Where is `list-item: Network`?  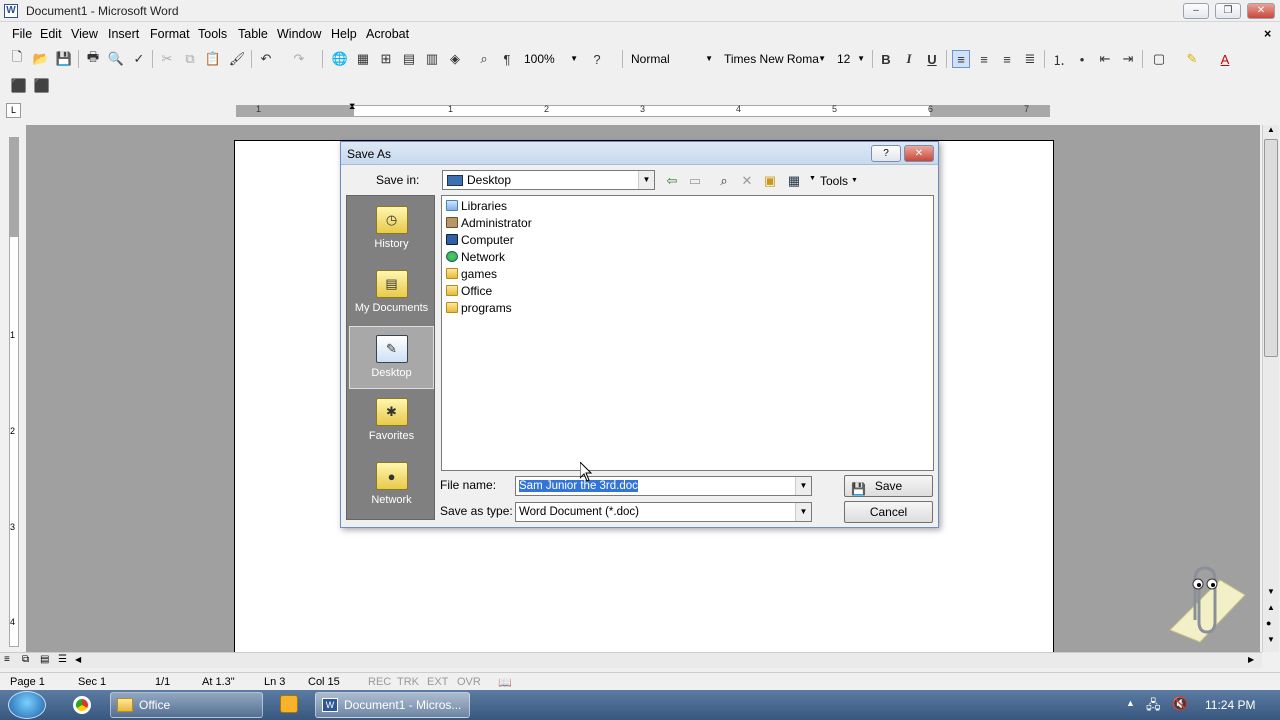
list-item: Network is located at coordinates (475, 257).